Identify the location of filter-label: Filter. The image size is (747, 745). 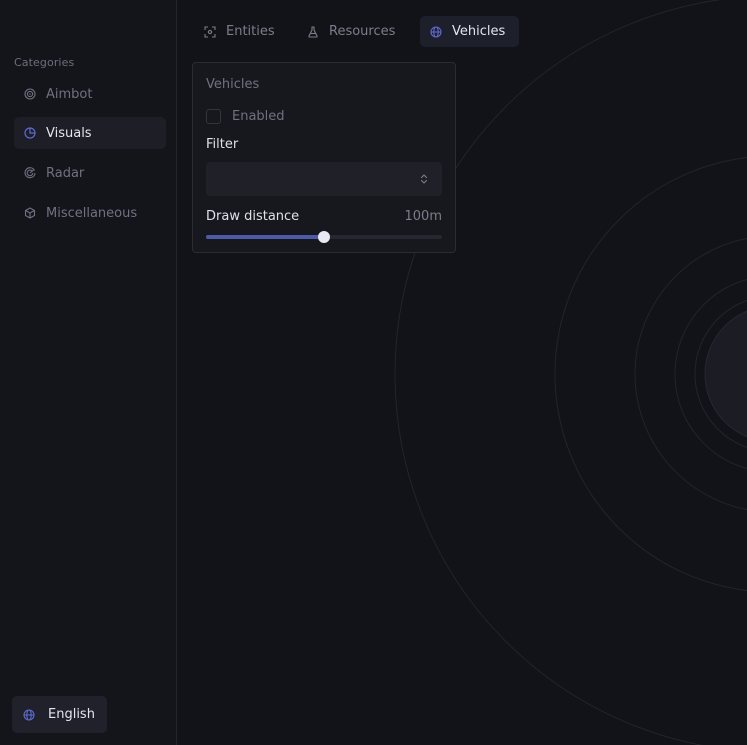
(222, 144).